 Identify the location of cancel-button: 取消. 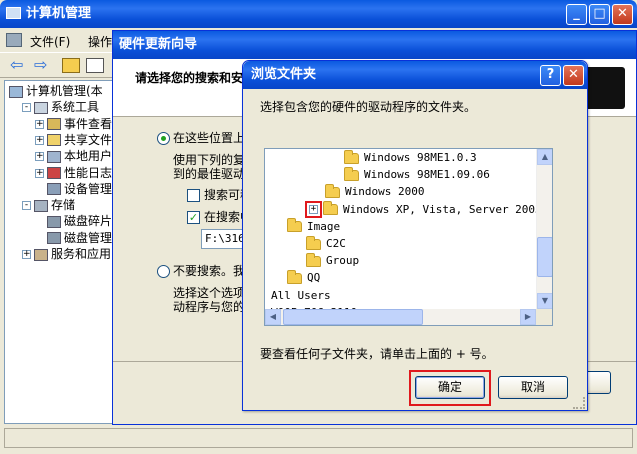
(533, 387).